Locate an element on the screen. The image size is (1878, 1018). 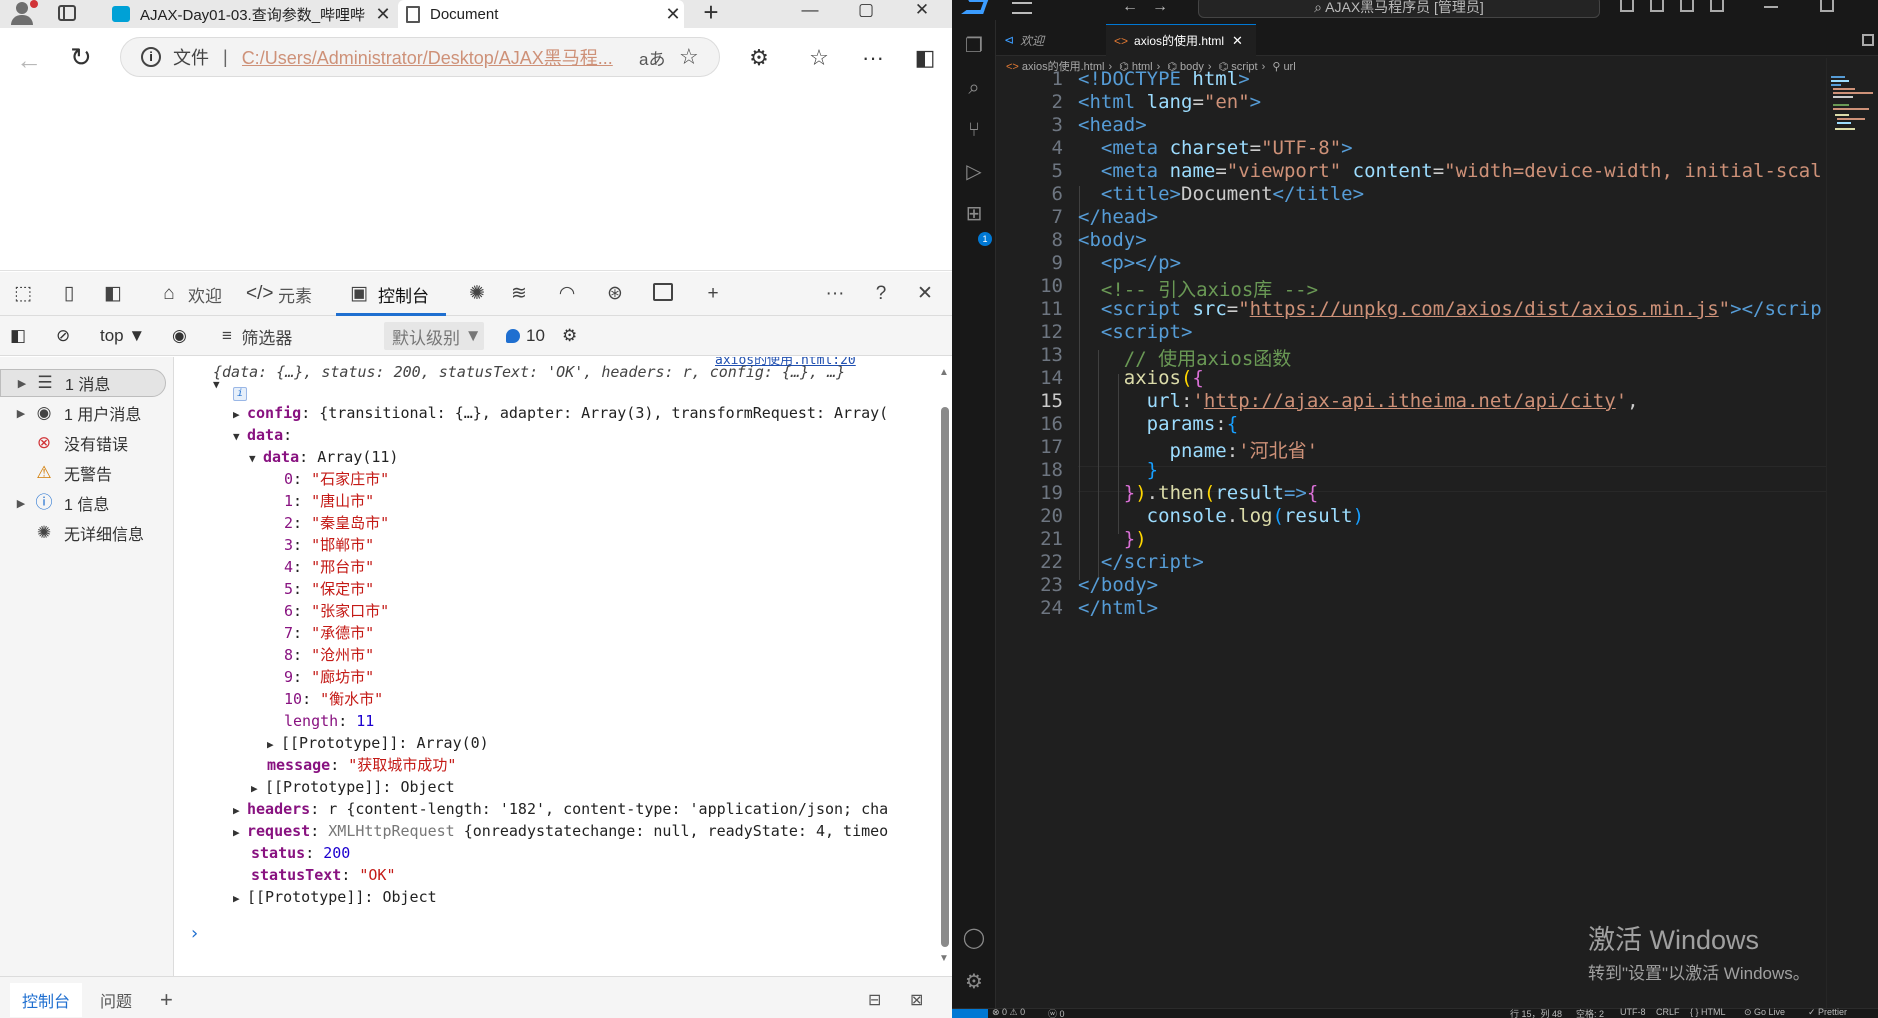
drawer-tab-issues: 问题 is located at coordinates (116, 1000).